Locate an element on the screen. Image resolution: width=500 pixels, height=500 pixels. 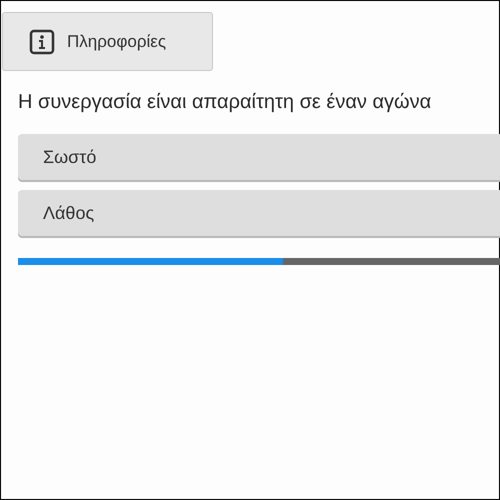
info-button: Πληροφορίες is located at coordinates (107, 41).